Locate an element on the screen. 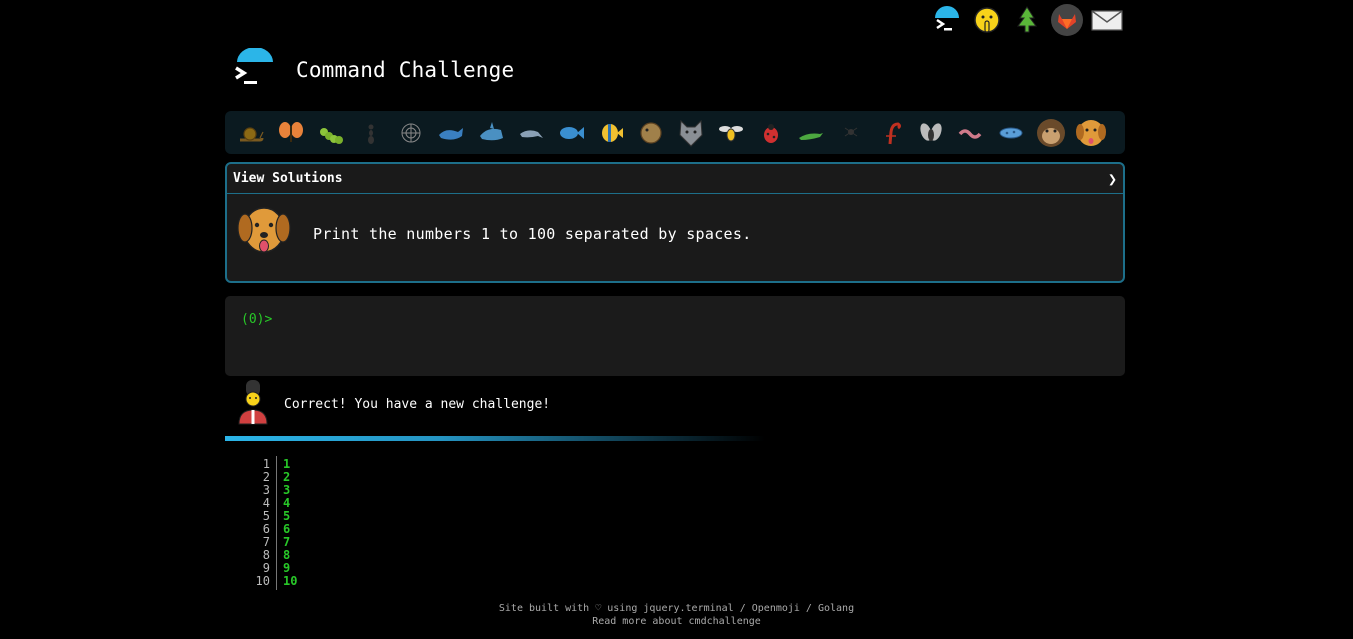  pufferfish-icon is located at coordinates (651, 133).